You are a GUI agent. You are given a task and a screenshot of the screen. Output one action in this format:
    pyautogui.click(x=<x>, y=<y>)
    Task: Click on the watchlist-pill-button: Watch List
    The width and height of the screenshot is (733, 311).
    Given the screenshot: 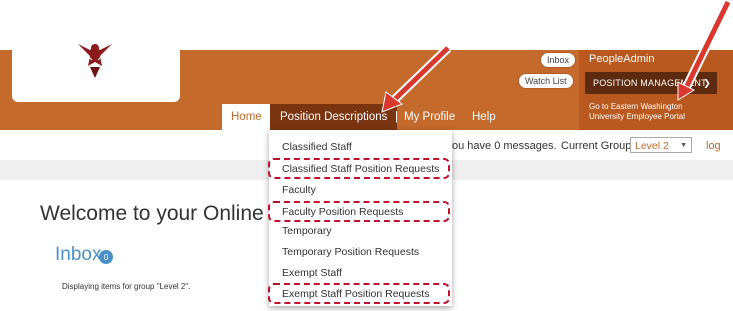 What is the action you would take?
    pyautogui.click(x=546, y=81)
    